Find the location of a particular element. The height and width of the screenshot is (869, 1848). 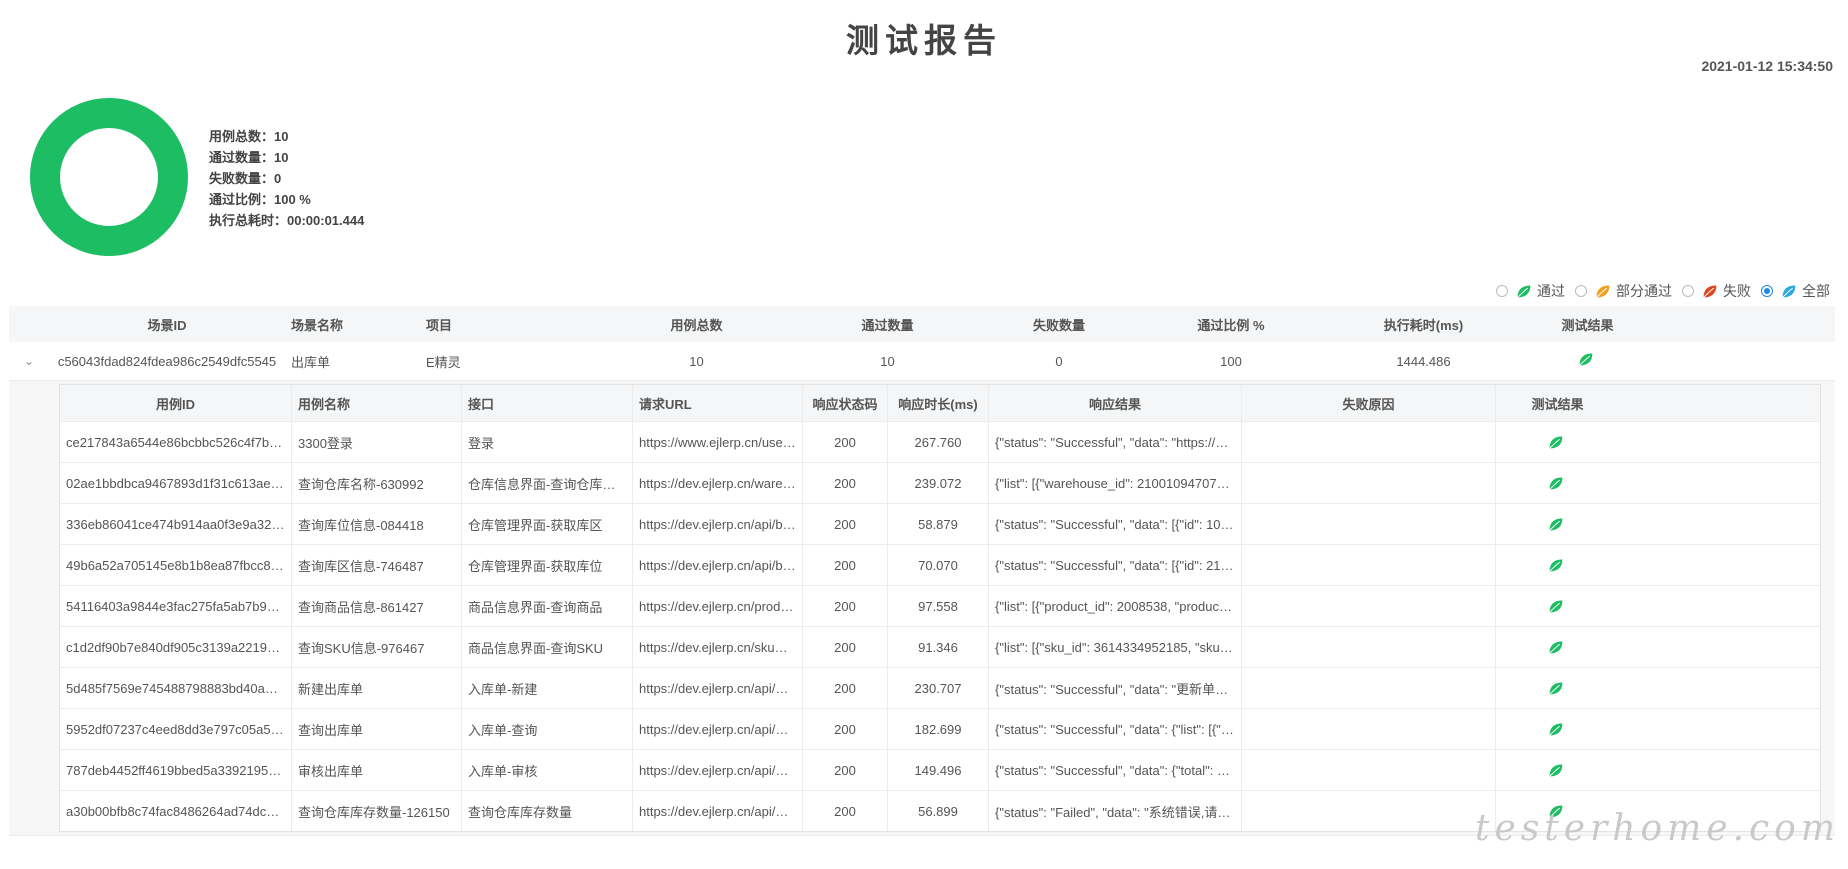

case-id: 02ae1bbdbca9467893d1f31c613ae510 is located at coordinates (176, 483).